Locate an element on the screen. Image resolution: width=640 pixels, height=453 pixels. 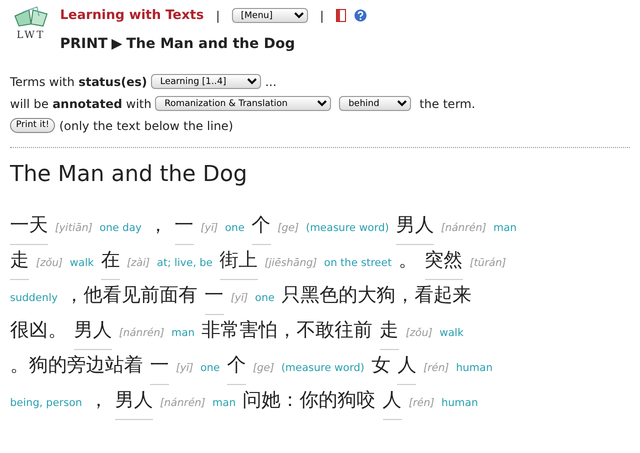
chinese-word: 街上 is located at coordinates (239, 261).